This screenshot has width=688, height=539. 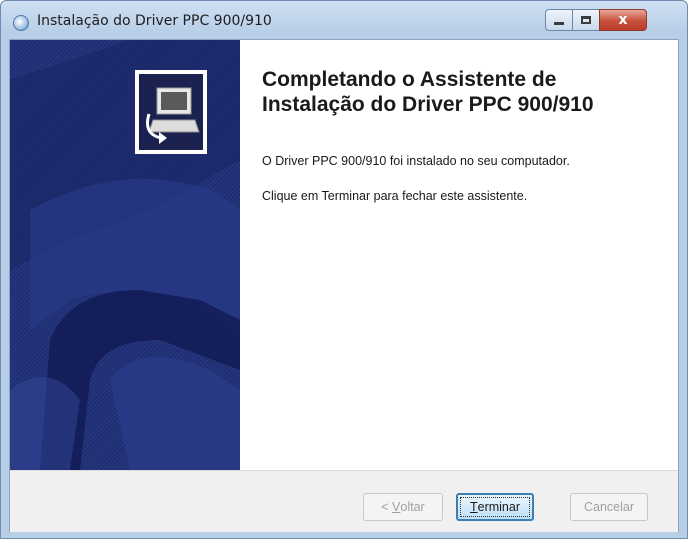 I want to click on minimize-icon, so click(x=559, y=20).